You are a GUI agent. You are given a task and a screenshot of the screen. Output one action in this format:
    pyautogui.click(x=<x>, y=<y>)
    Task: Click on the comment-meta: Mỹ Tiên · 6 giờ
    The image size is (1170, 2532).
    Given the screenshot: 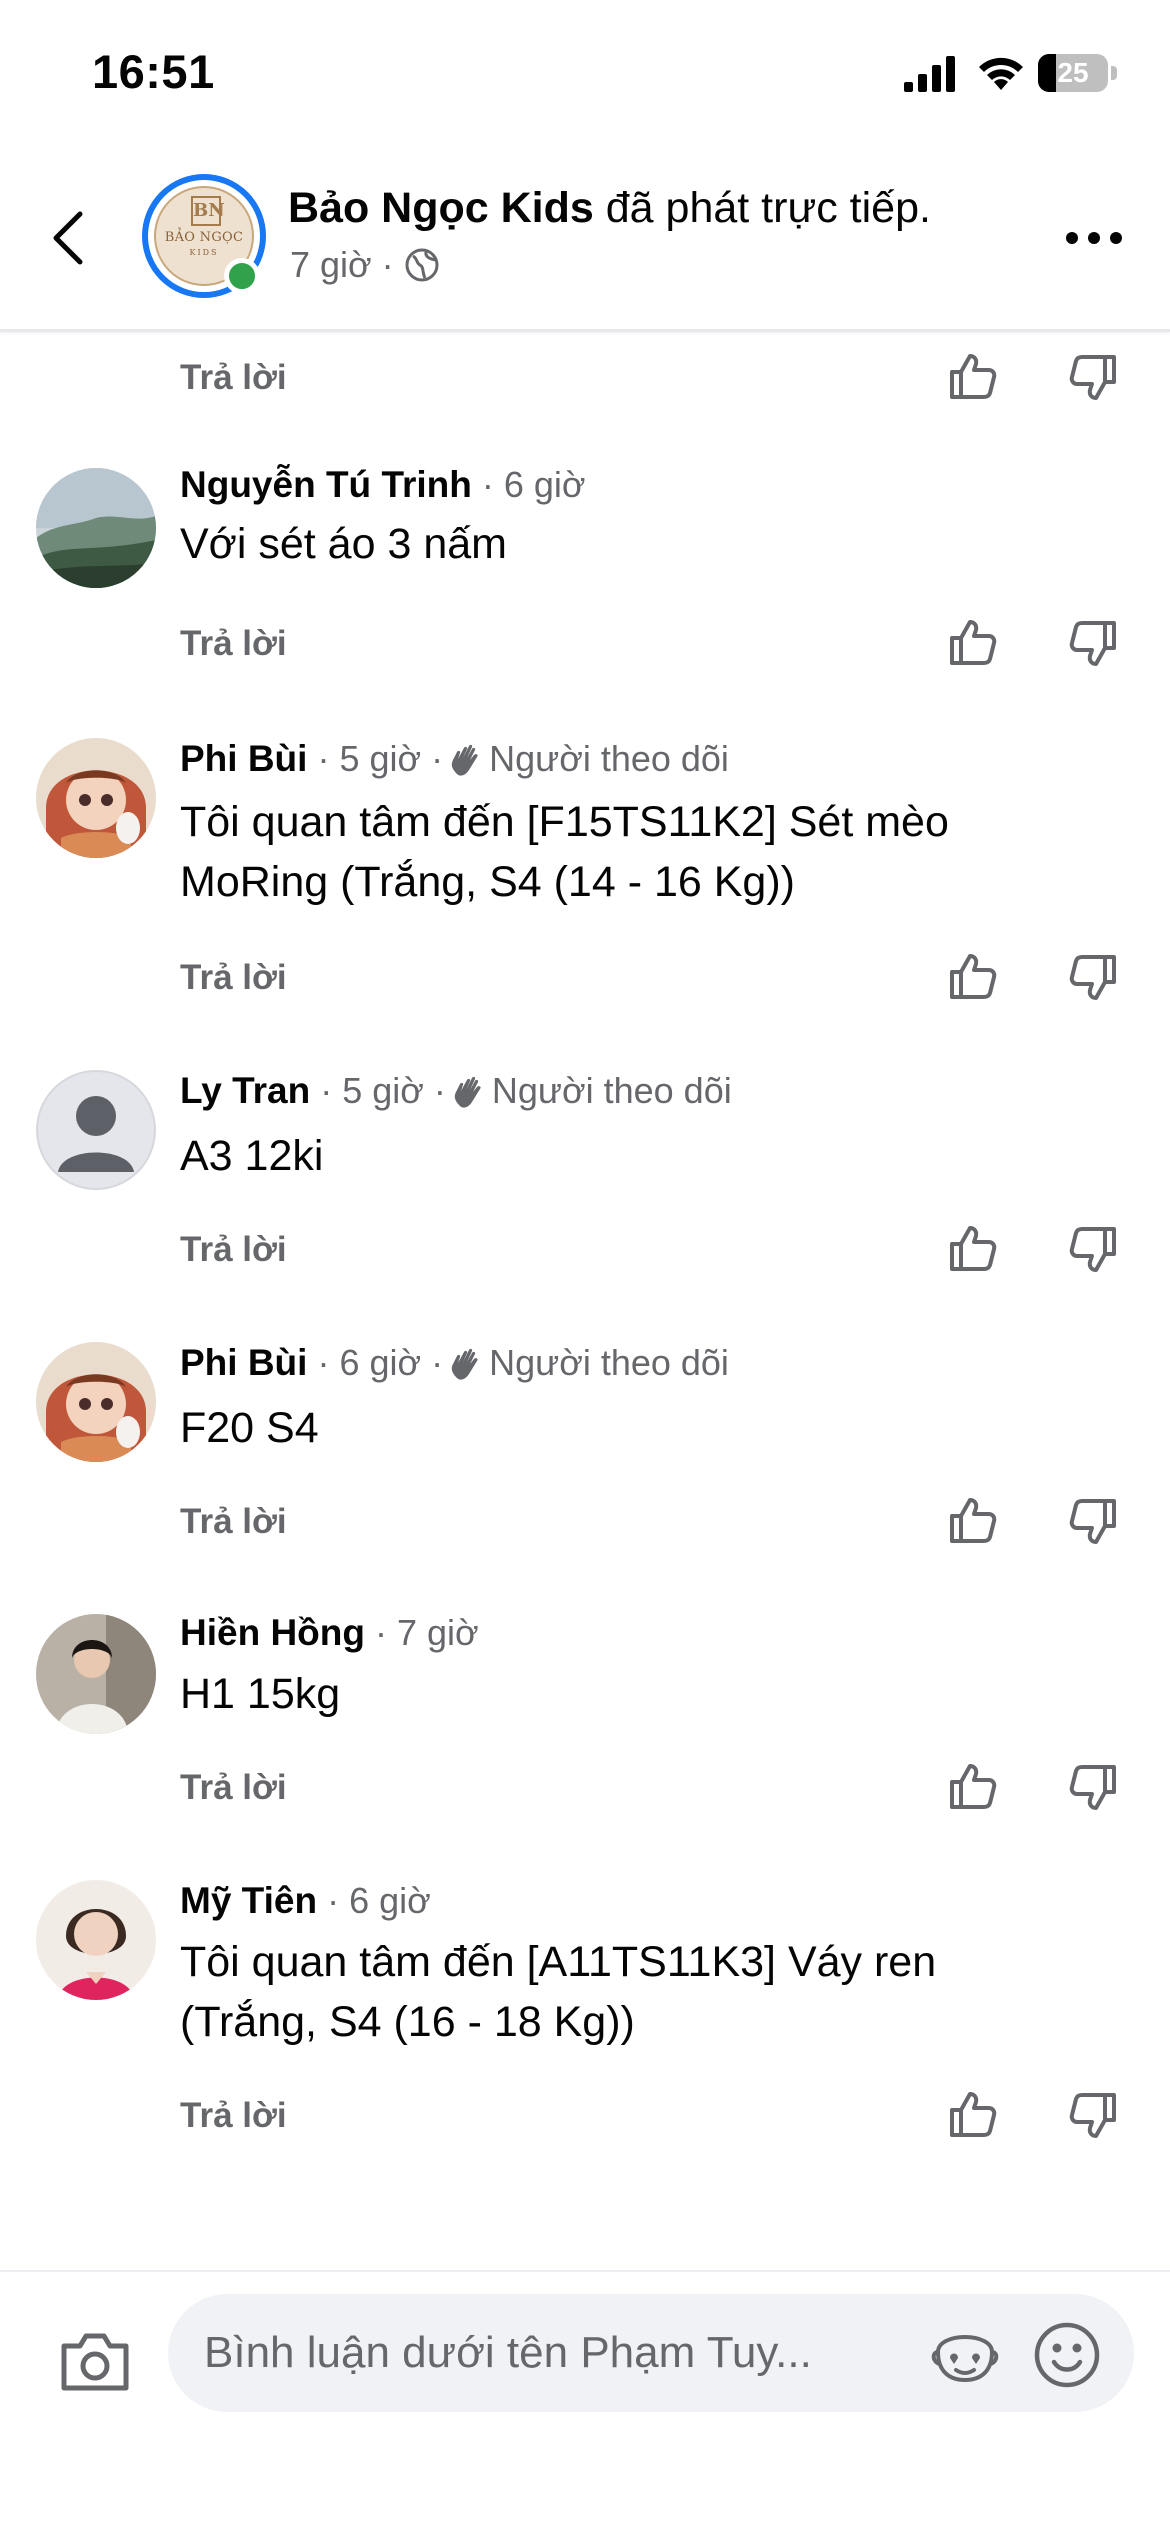 What is the action you would take?
    pyautogui.click(x=305, y=1901)
    